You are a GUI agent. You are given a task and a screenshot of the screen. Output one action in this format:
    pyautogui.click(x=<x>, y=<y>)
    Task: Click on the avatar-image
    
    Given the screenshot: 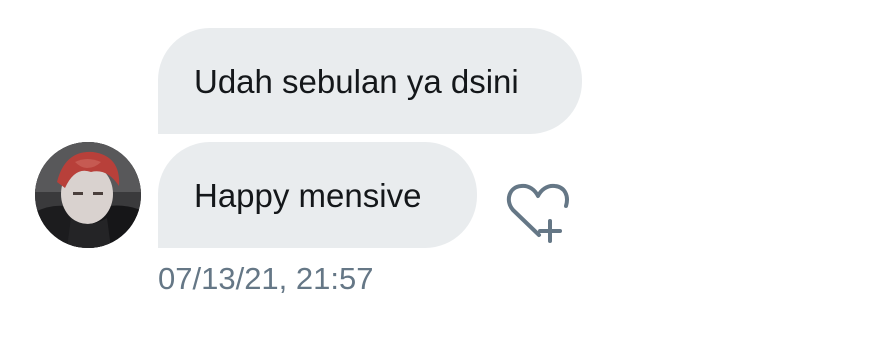 What is the action you would take?
    pyautogui.click(x=88, y=195)
    